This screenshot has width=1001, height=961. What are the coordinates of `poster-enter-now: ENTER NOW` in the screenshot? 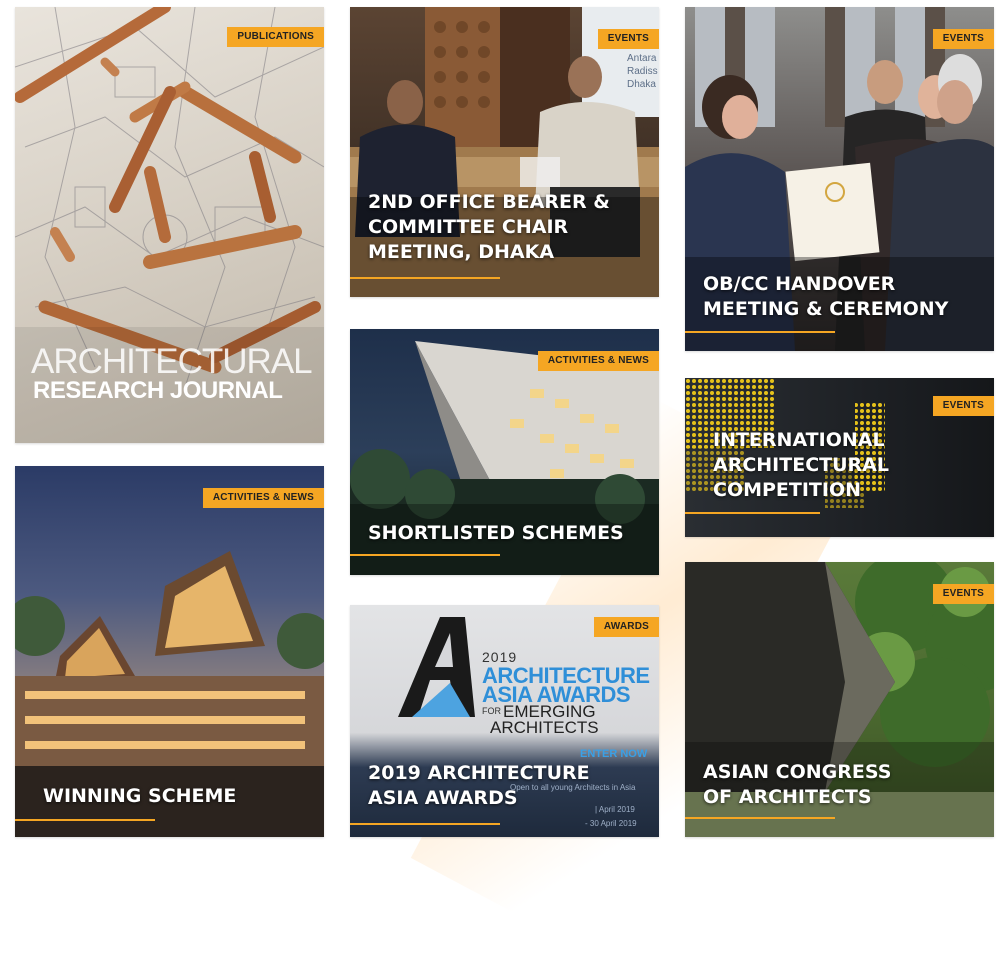 It's located at (614, 754).